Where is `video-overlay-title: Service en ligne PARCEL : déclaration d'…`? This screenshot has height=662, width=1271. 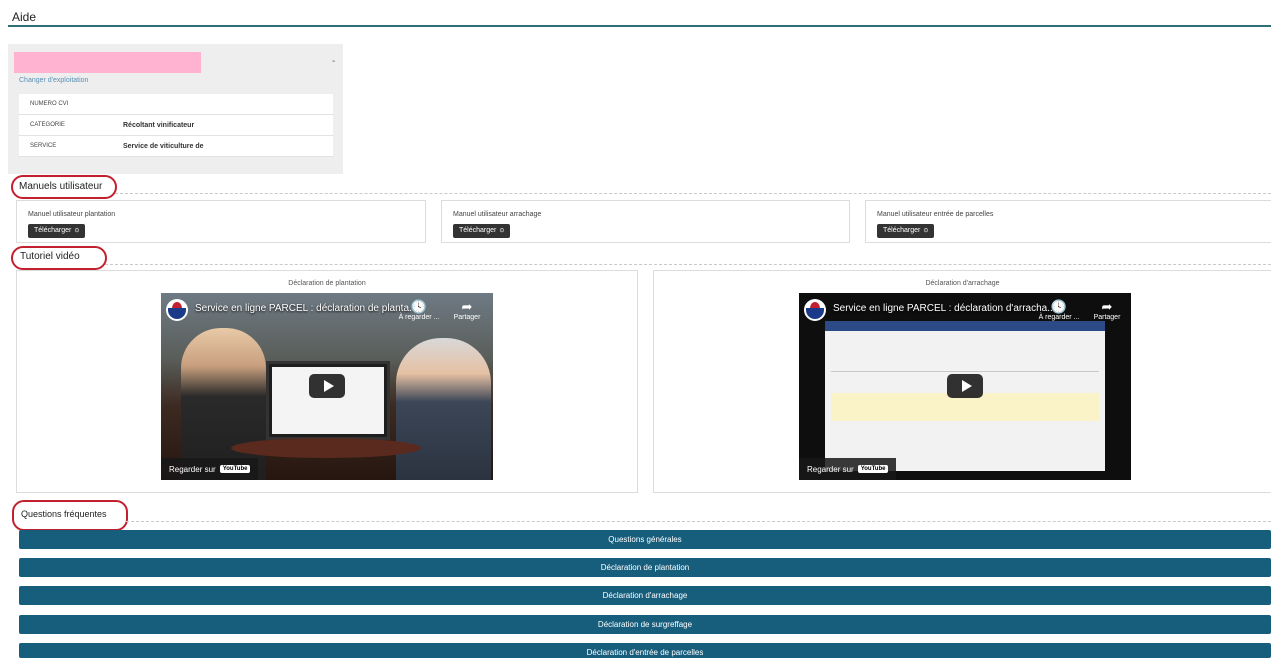
video-overlay-title: Service en ligne PARCEL : déclaration d'… is located at coordinates (944, 308).